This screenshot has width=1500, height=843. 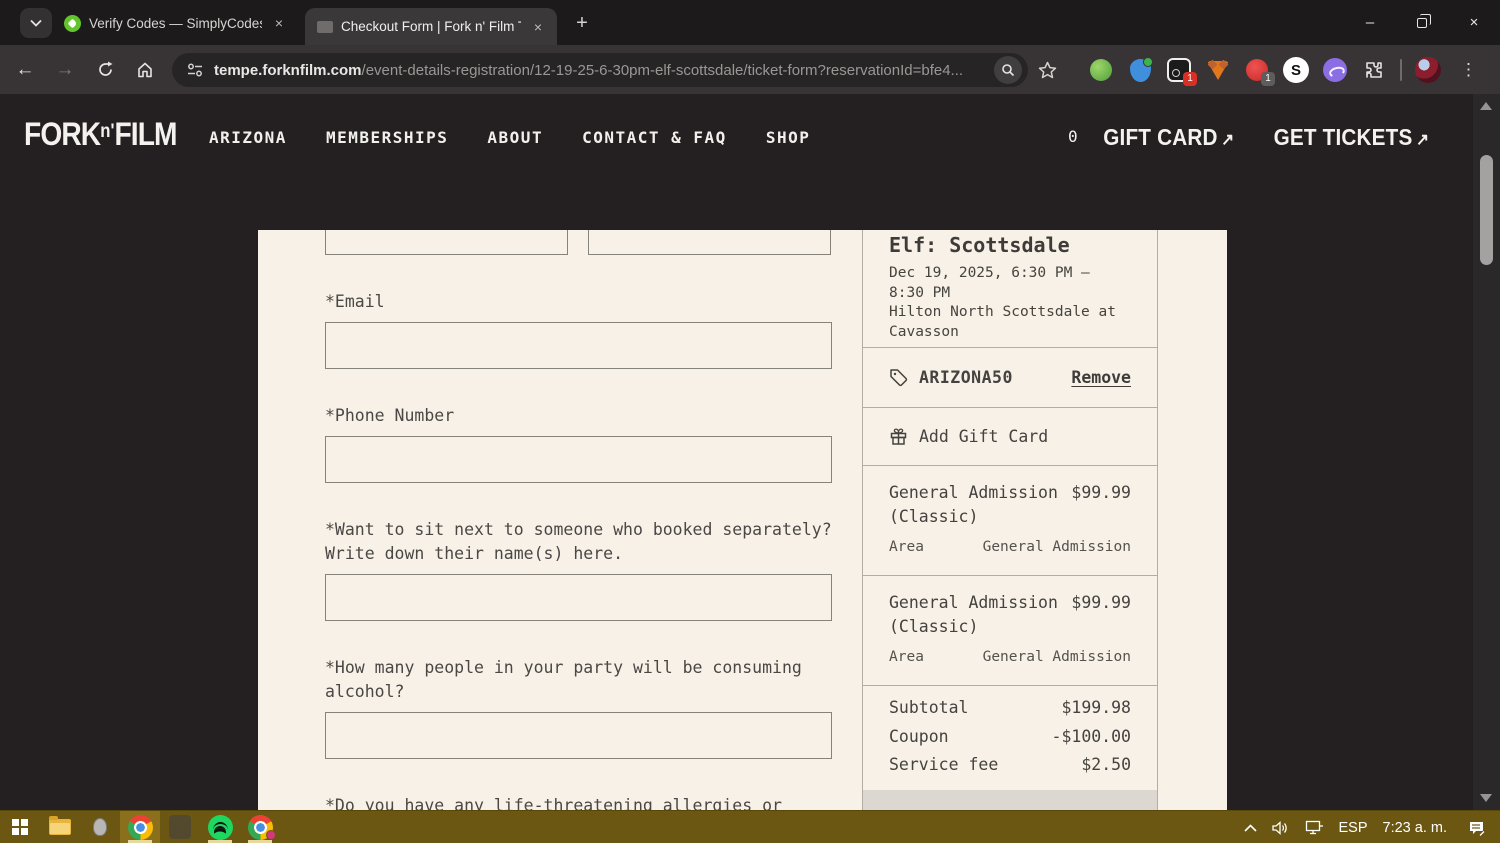 What do you see at coordinates (140, 827) in the screenshot?
I see `chrome-taskbar-button` at bounding box center [140, 827].